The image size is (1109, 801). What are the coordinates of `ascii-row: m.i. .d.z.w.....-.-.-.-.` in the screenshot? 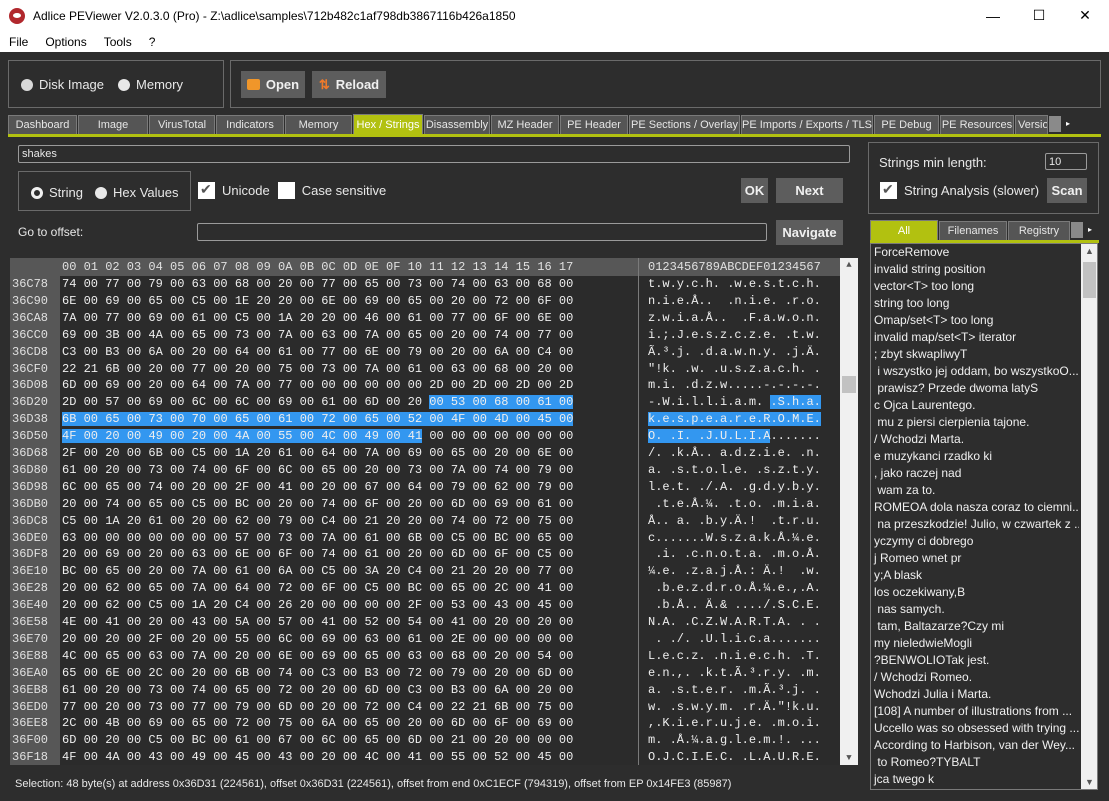 It's located at (734, 385).